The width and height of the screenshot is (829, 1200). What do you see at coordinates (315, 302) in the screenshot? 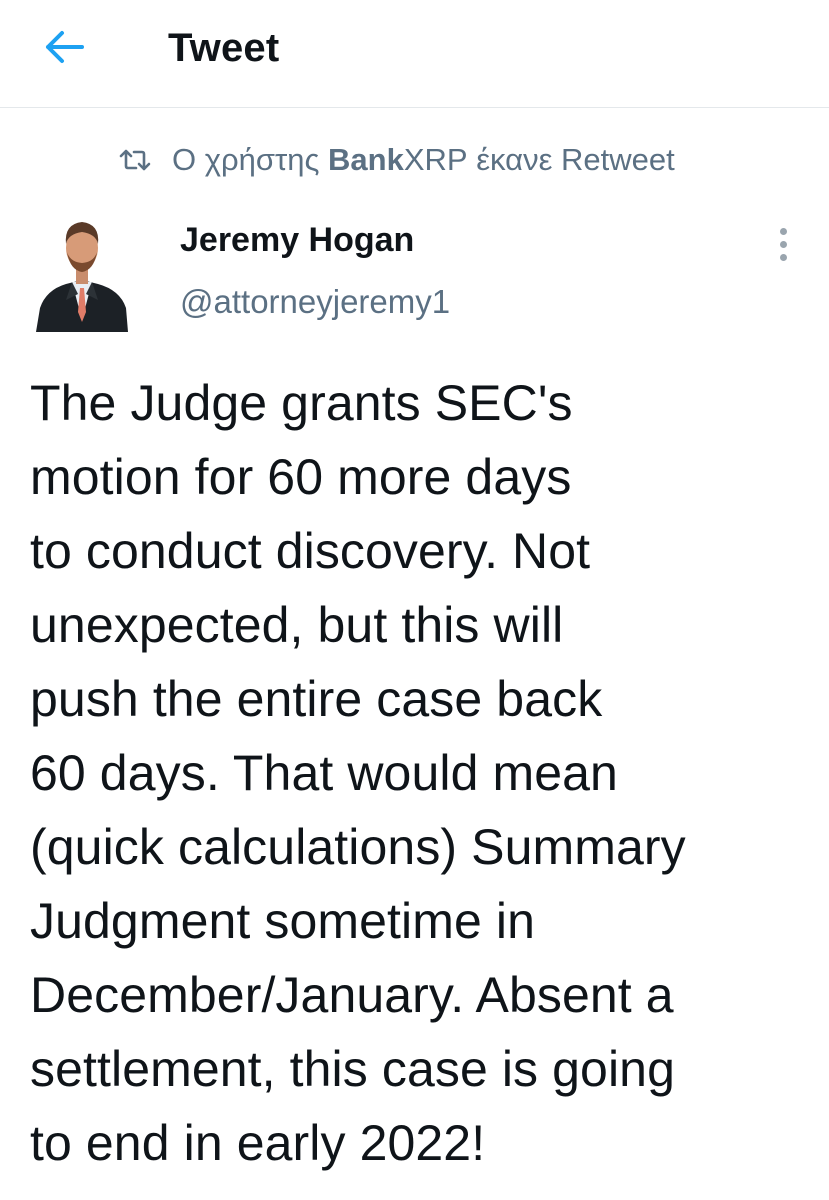
I see `author-handle: @attorneyjeremy1` at bounding box center [315, 302].